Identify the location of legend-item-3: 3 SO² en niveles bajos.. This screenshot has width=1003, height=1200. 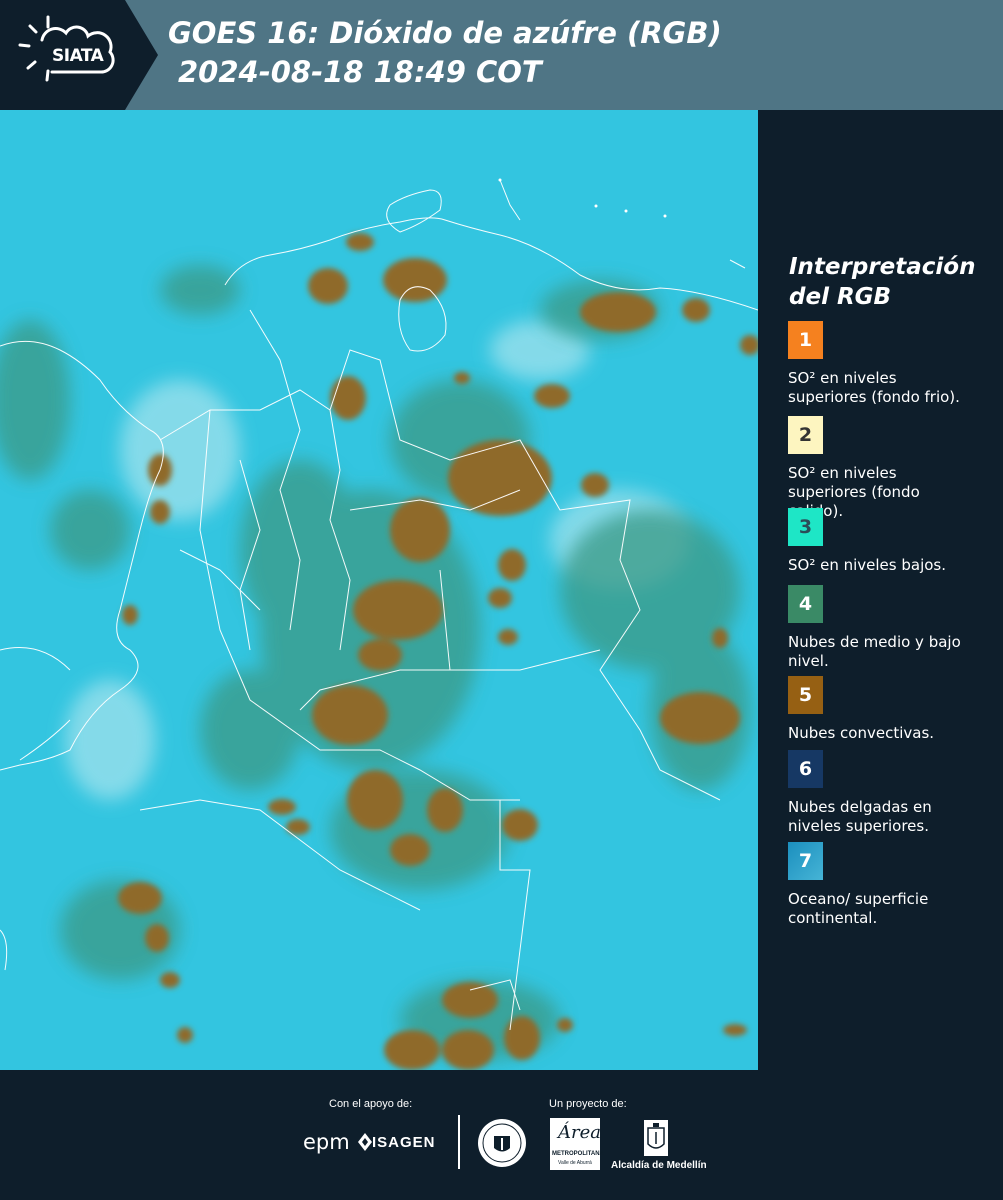
(888, 541).